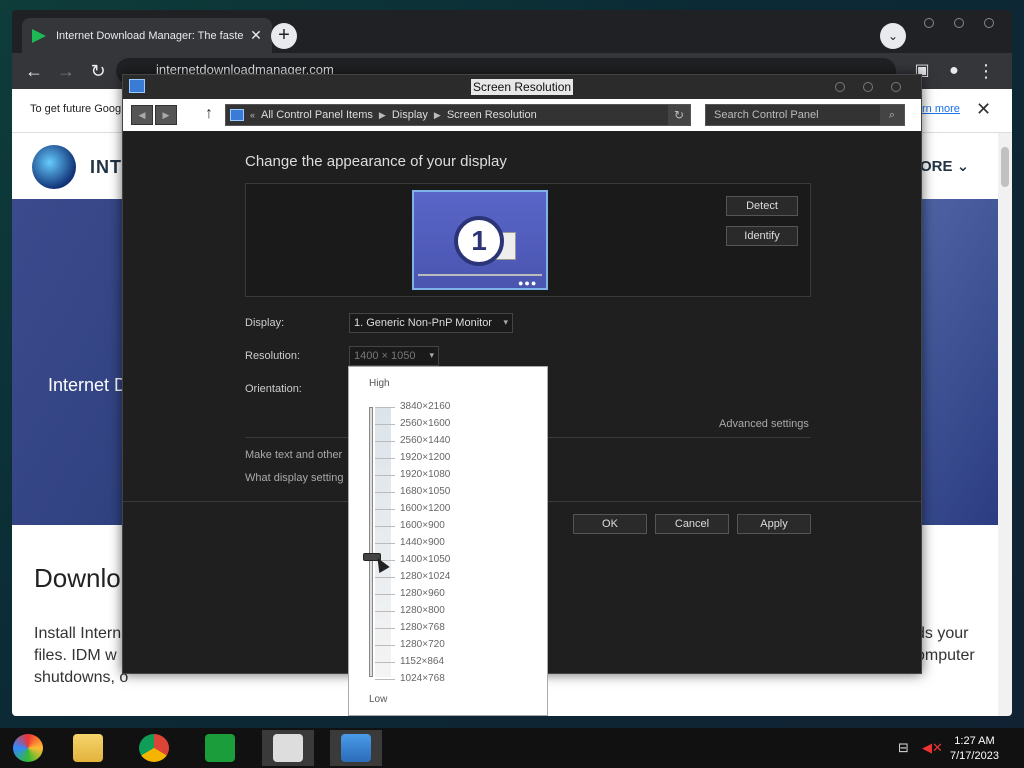 This screenshot has height=768, width=1024. What do you see at coordinates (66, 71) in the screenshot?
I see `forward-icon: →` at bounding box center [66, 71].